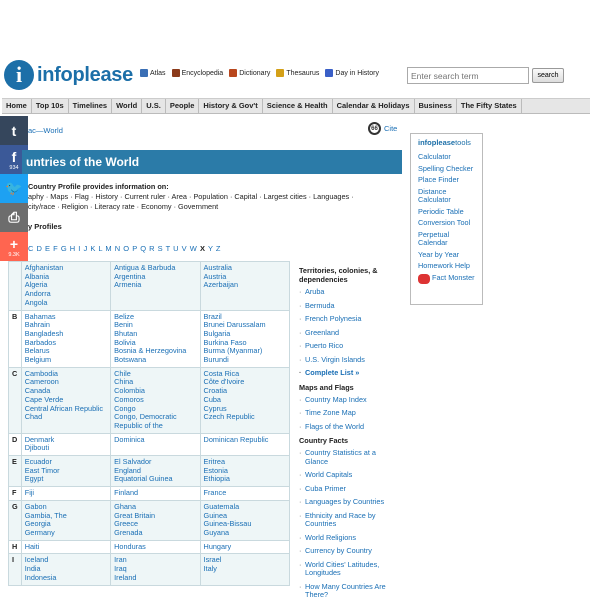 The height and width of the screenshot is (600, 600). Describe the element at coordinates (47, 248) in the screenshot. I see `alphabet-letter-e: E` at that location.